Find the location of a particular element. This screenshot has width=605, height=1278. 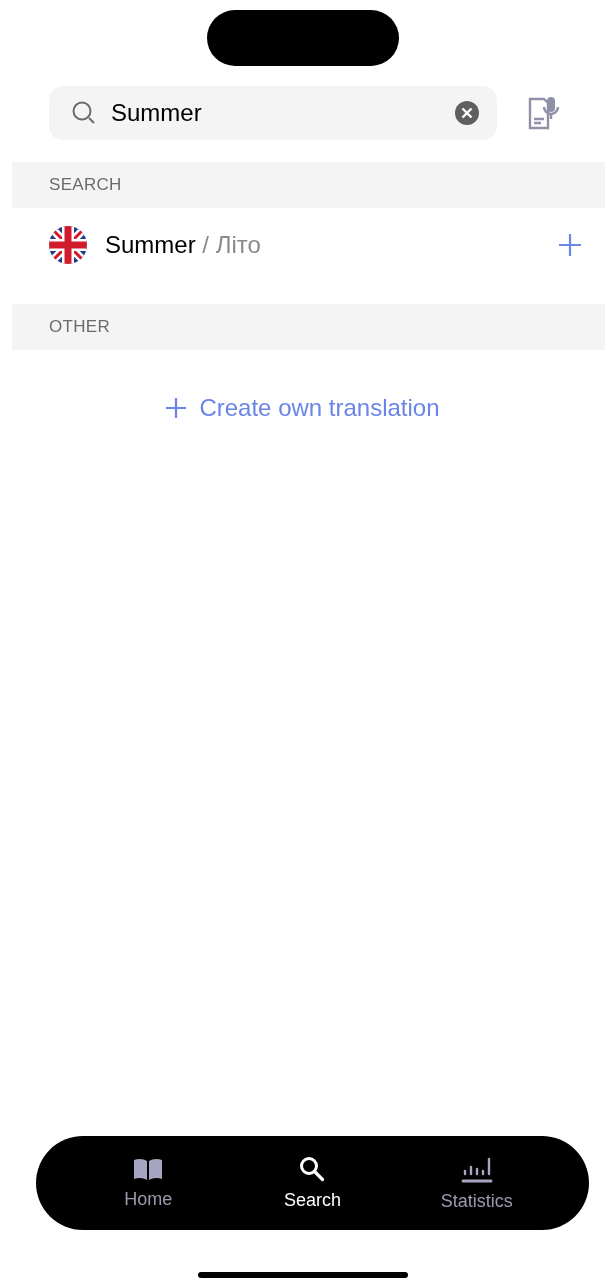

tab: Search is located at coordinates (312, 1183).